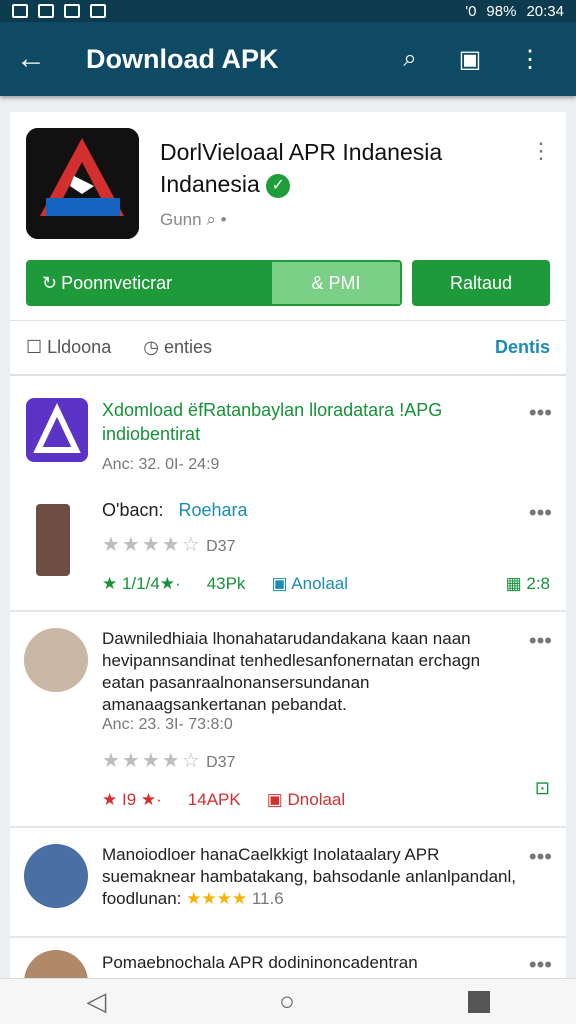 The width and height of the screenshot is (576, 1024). What do you see at coordinates (181, 219) in the screenshot?
I see `app-subtitle-text: Gunn` at bounding box center [181, 219].